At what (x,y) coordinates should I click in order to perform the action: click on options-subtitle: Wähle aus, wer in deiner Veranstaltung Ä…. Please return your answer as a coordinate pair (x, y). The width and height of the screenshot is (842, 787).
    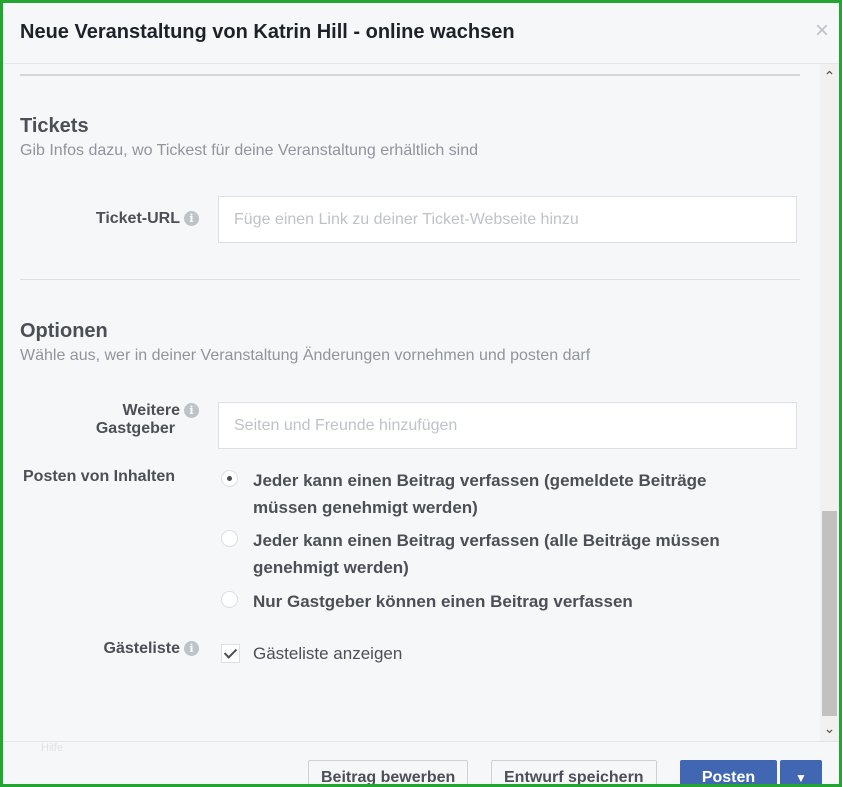
    Looking at the image, I should click on (305, 355).